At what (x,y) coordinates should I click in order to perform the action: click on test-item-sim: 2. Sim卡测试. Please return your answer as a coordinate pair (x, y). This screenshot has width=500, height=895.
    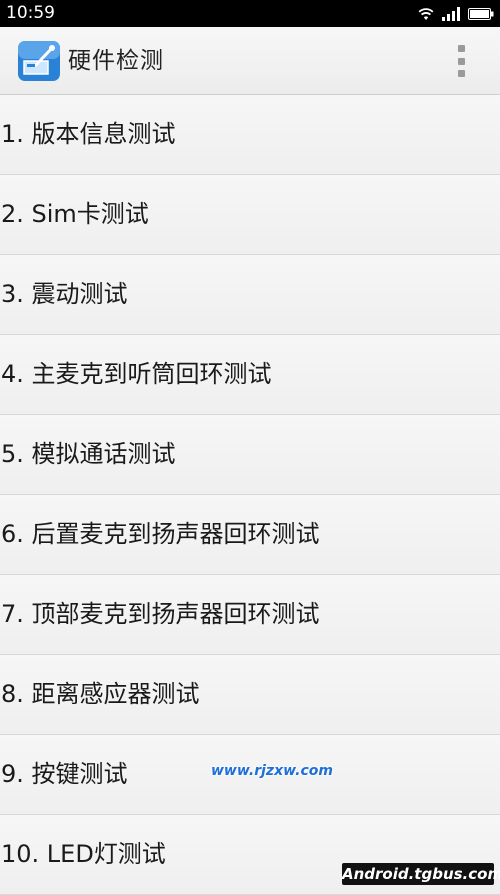
    Looking at the image, I should click on (250, 215).